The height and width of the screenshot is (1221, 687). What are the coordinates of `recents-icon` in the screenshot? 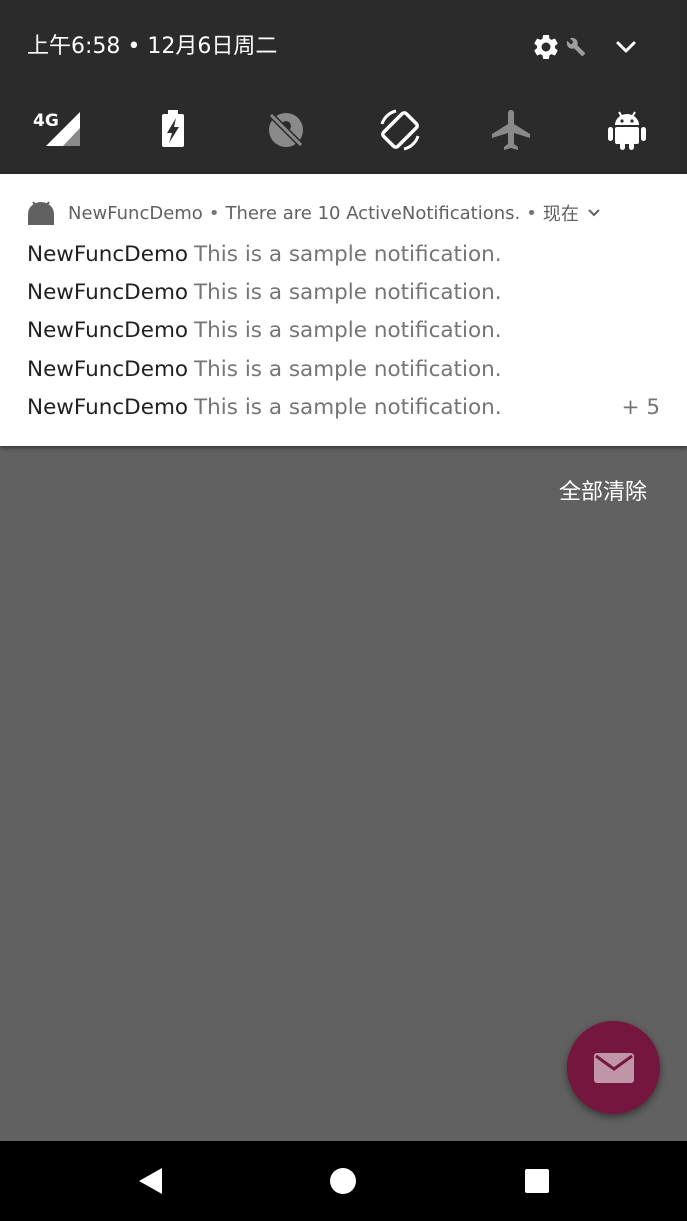 It's located at (537, 1181).